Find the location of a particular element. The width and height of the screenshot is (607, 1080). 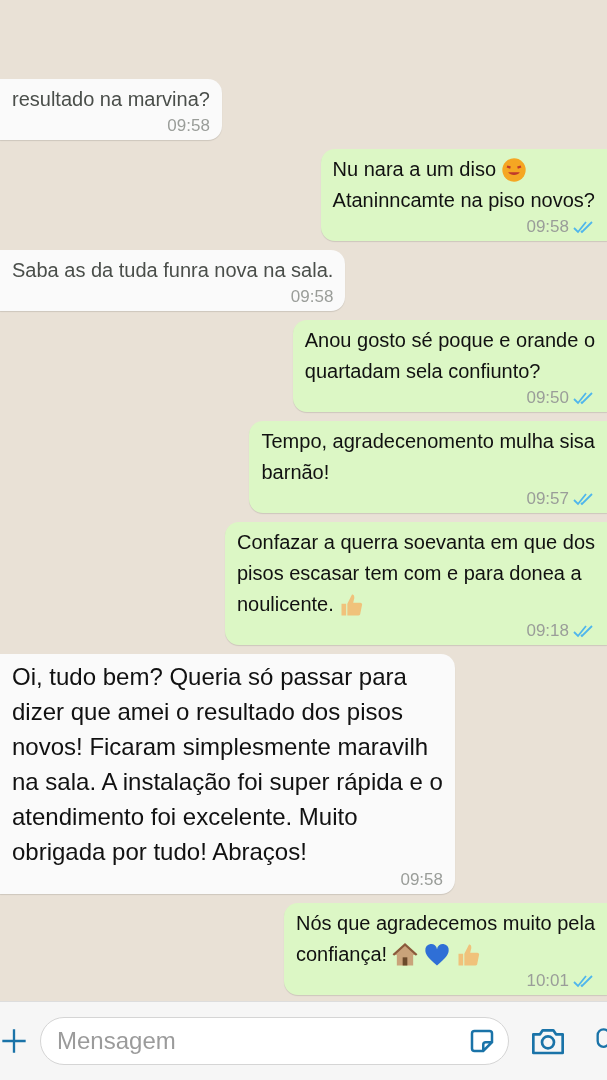

message-text: noulicente. is located at coordinates (285, 604).